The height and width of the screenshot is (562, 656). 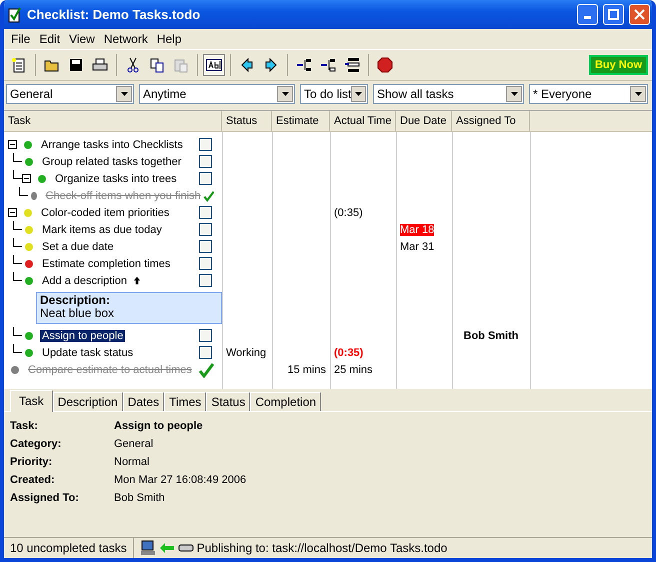 I want to click on column-header: Due Date, so click(x=424, y=121).